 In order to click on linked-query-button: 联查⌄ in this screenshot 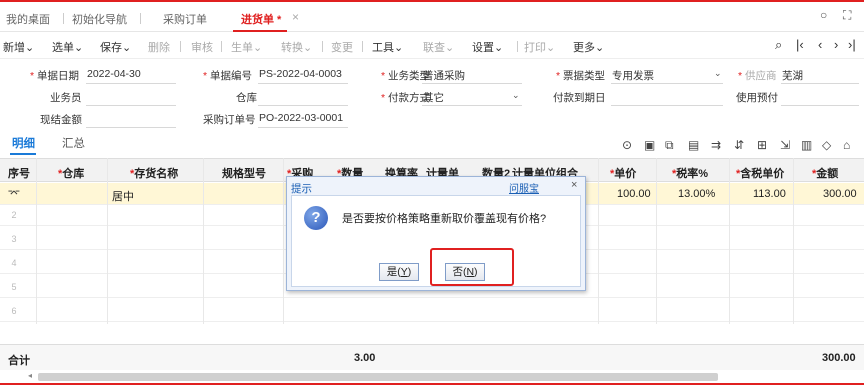, I will do `click(438, 47)`.